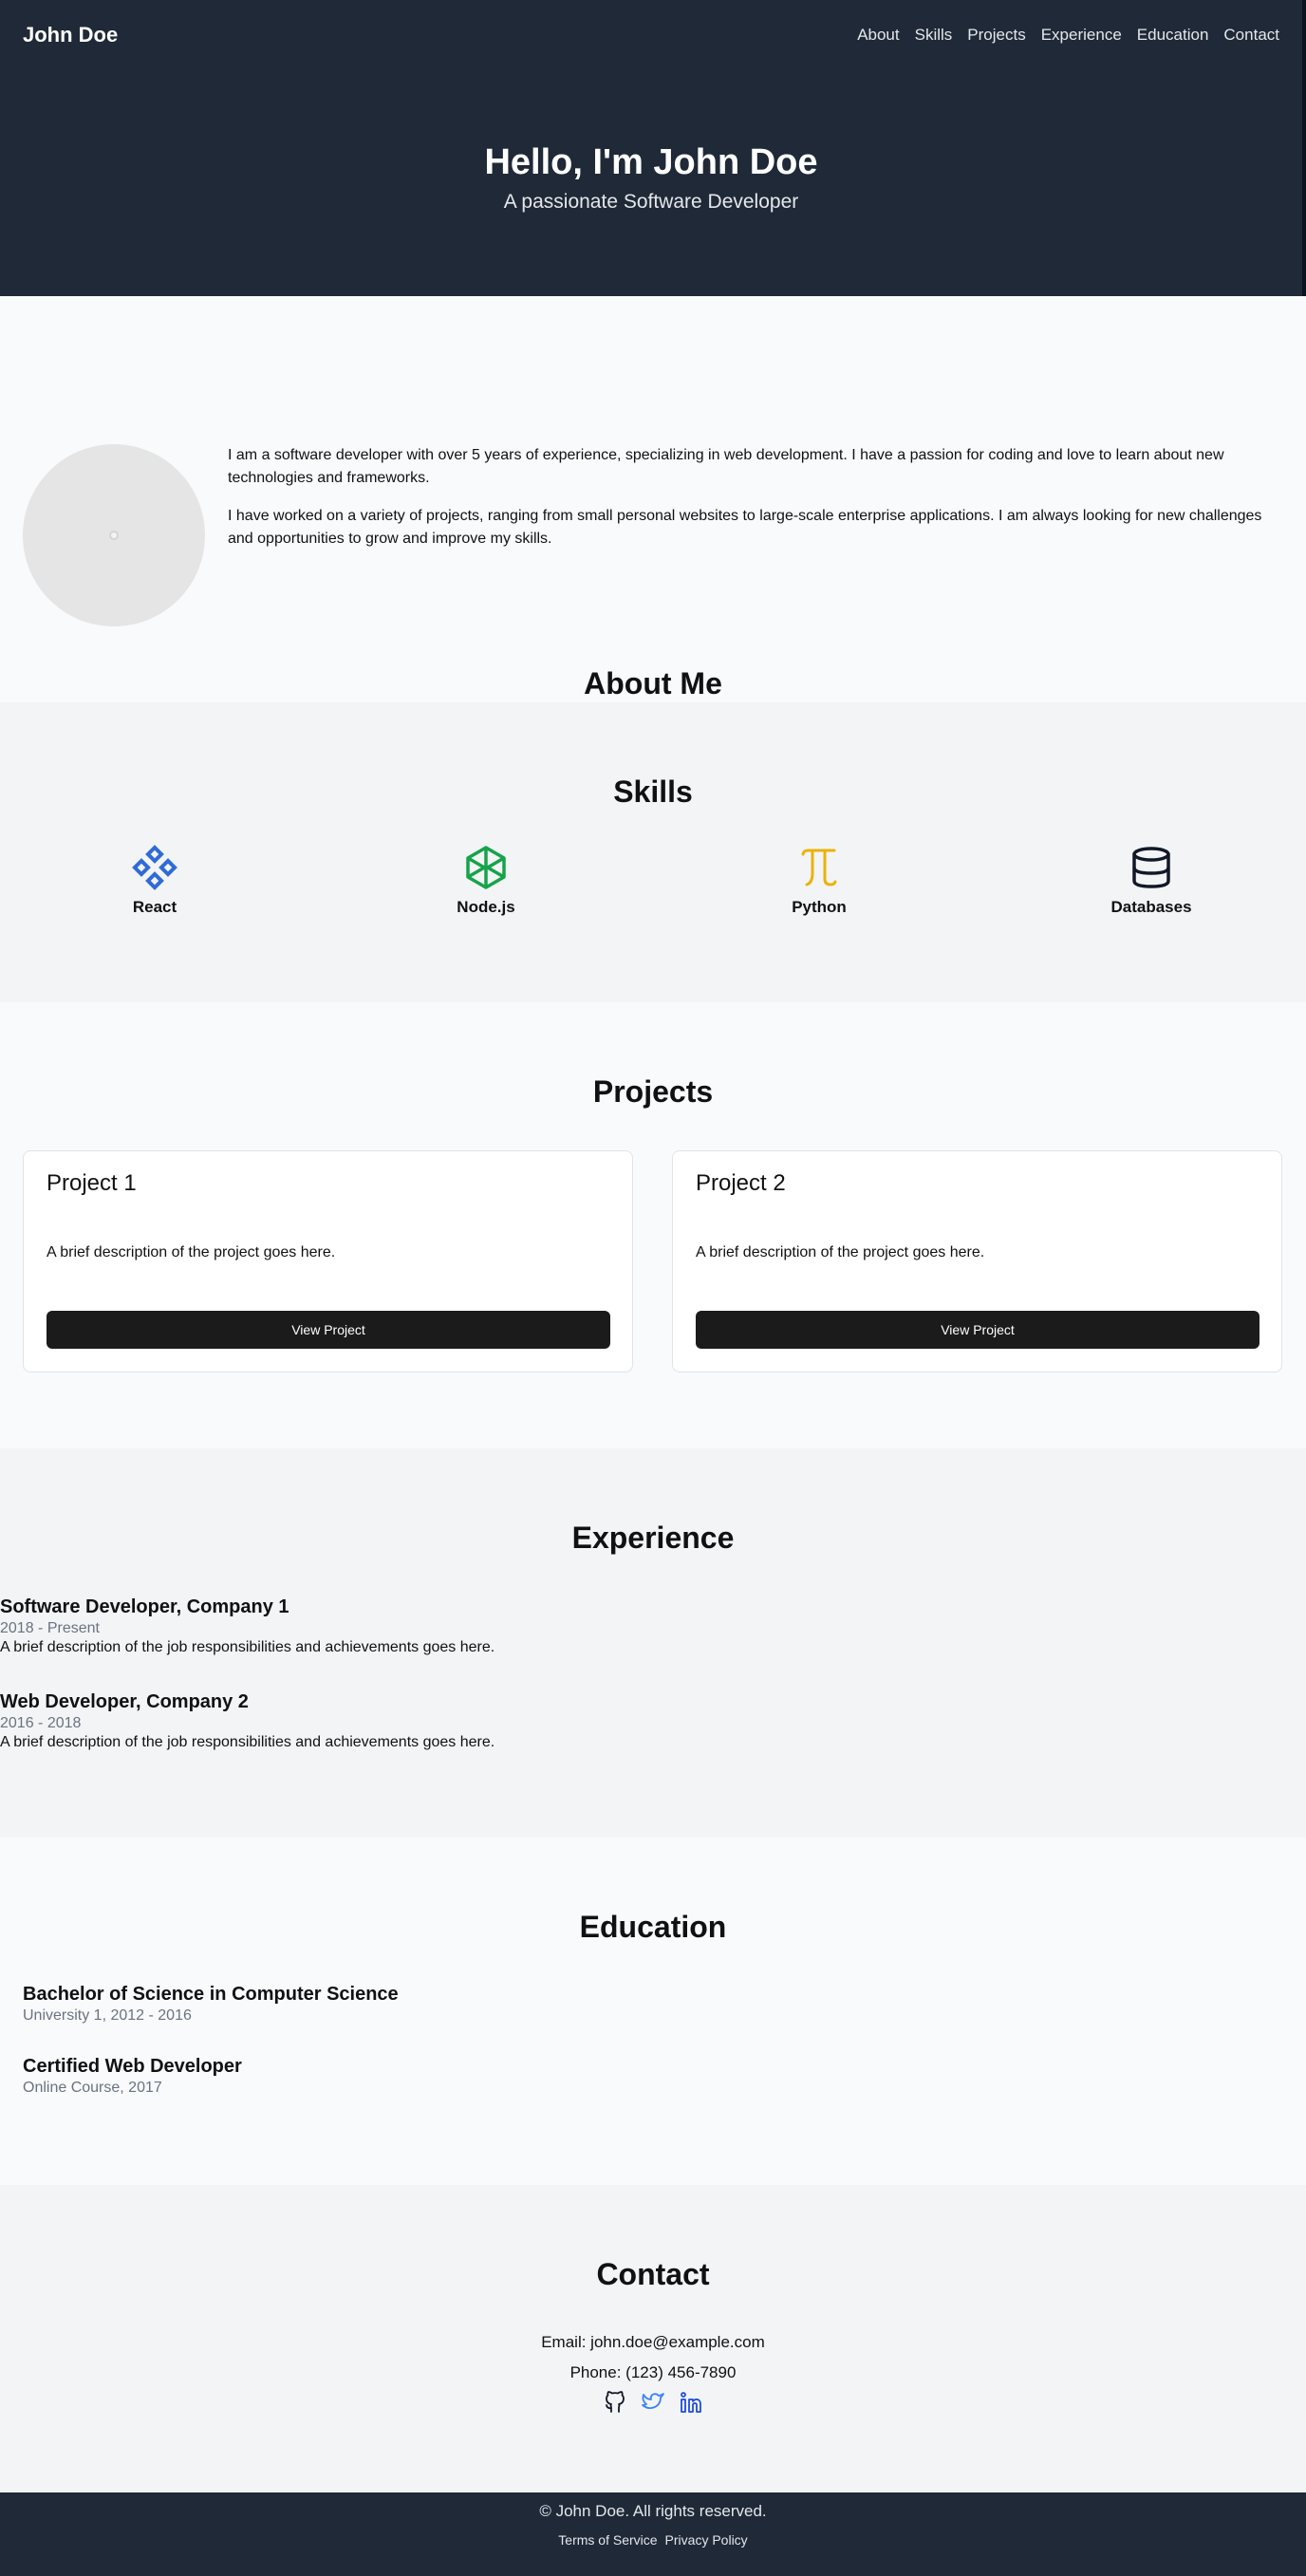 This screenshot has width=1306, height=2576. I want to click on nav-link-experience: Experience, so click(1081, 35).